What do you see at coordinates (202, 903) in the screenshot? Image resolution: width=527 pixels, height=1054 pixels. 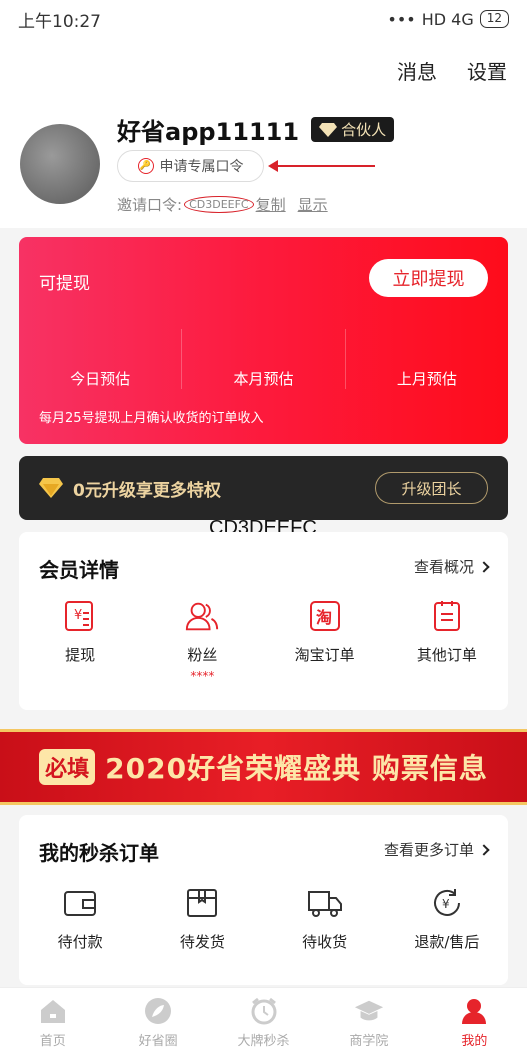 I see `box-icon` at bounding box center [202, 903].